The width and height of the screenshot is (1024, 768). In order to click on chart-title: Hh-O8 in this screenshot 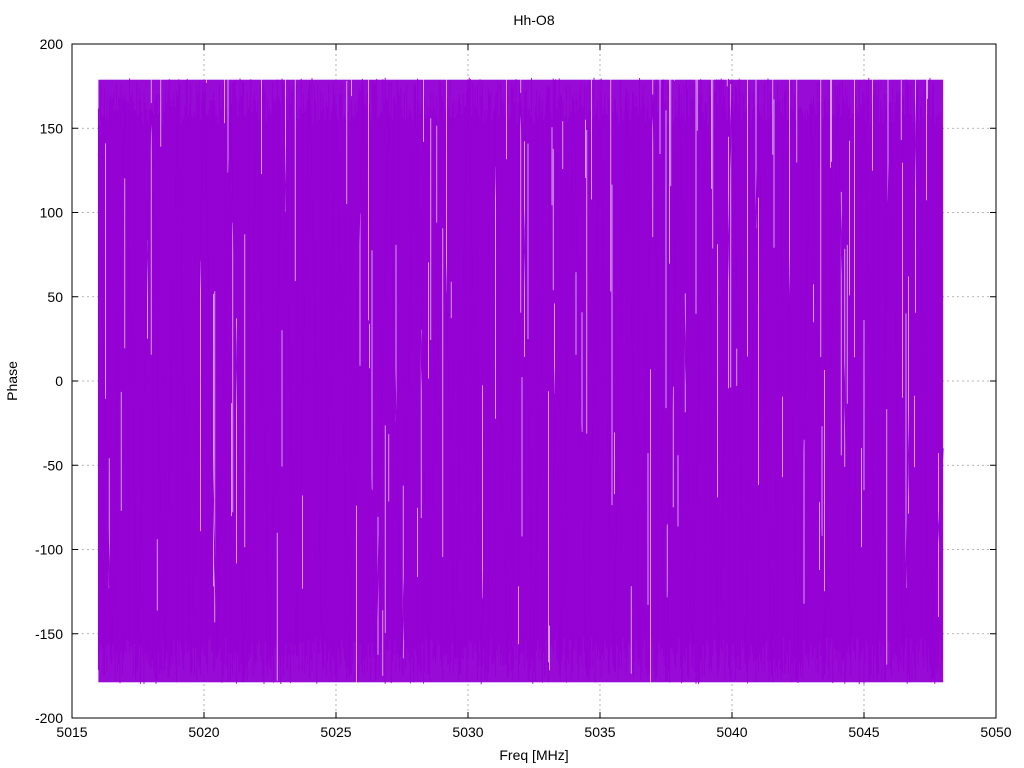, I will do `click(533, 20)`.